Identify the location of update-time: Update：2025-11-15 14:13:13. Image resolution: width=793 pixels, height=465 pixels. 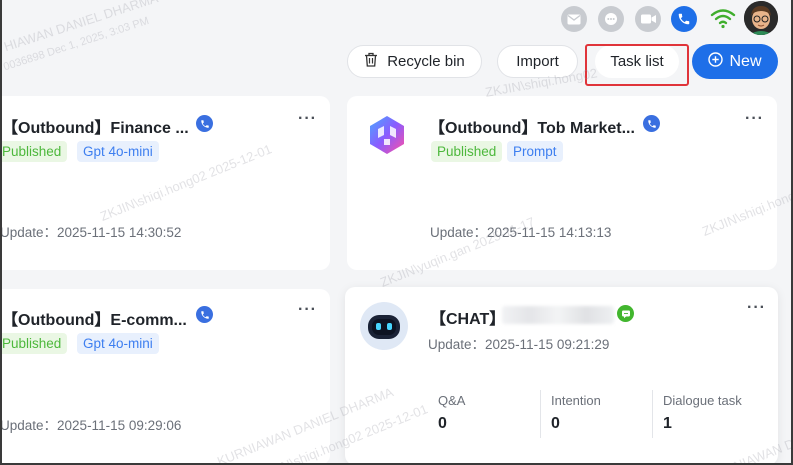
(521, 232).